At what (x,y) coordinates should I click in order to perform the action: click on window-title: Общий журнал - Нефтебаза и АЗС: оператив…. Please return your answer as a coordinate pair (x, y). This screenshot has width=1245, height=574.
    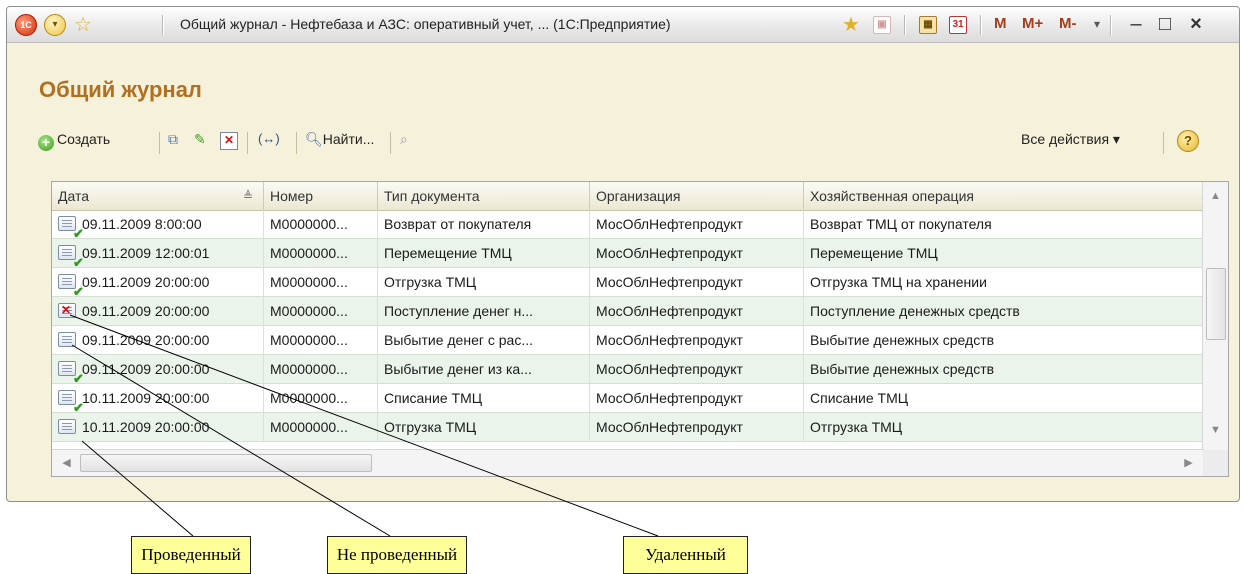
    Looking at the image, I should click on (425, 24).